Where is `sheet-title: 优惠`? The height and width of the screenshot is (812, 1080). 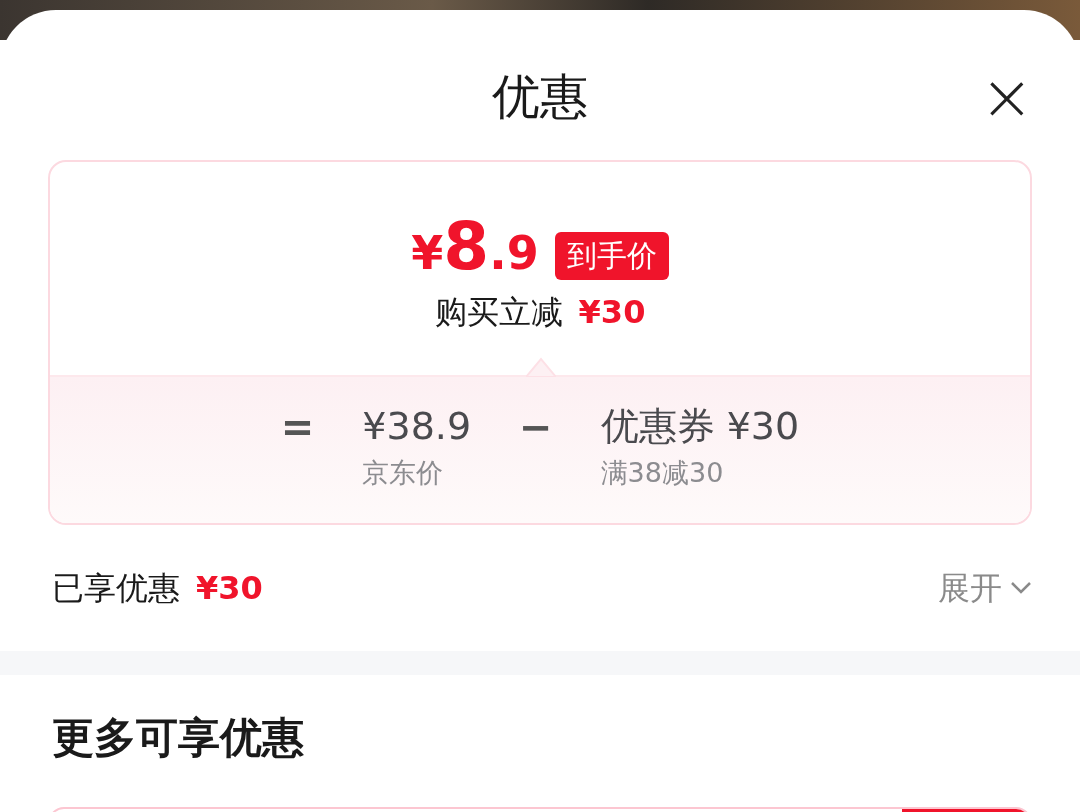
sheet-title: 优惠 is located at coordinates (540, 93).